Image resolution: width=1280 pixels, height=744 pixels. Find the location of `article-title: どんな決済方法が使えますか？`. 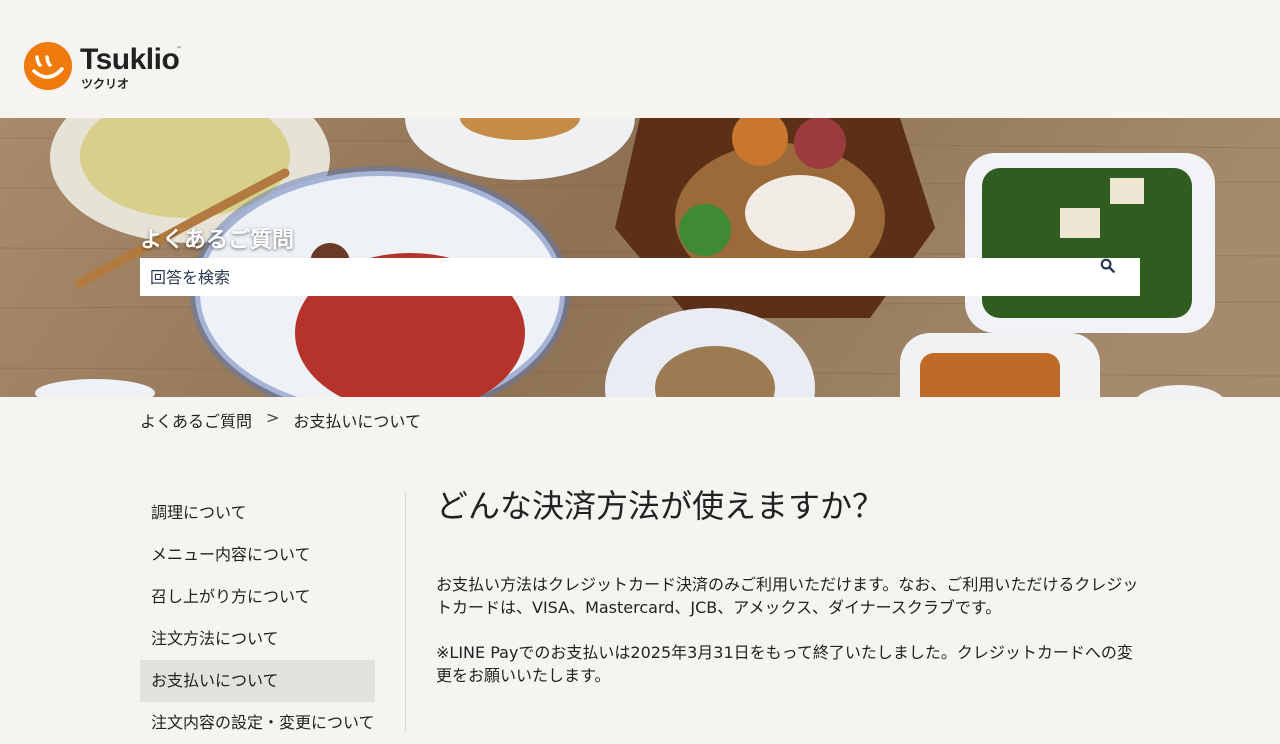

article-title: どんな決済方法が使えますか？ is located at coordinates (660, 506).